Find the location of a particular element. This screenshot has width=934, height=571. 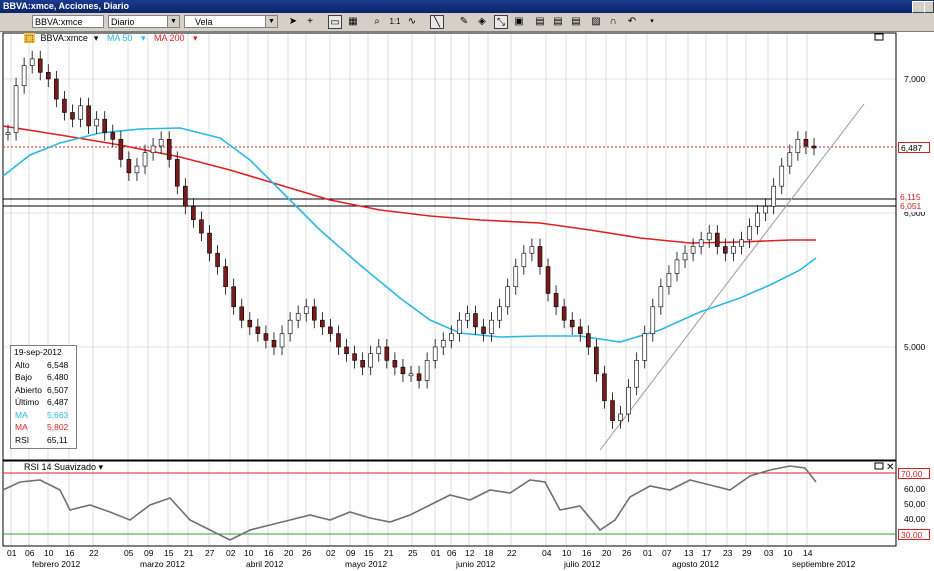

close-icon is located at coordinates (929, 7).